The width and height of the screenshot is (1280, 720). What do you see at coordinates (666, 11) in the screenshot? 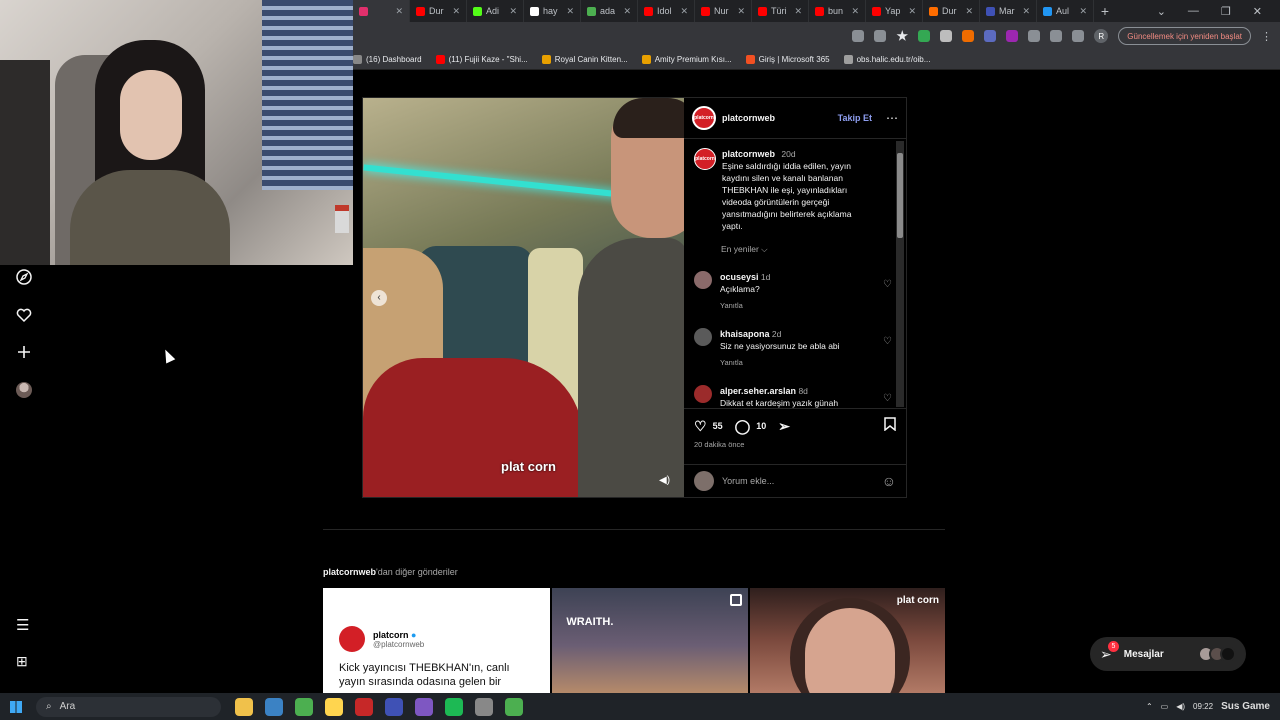
I see `browser-tab: Idol ✕` at bounding box center [666, 11].